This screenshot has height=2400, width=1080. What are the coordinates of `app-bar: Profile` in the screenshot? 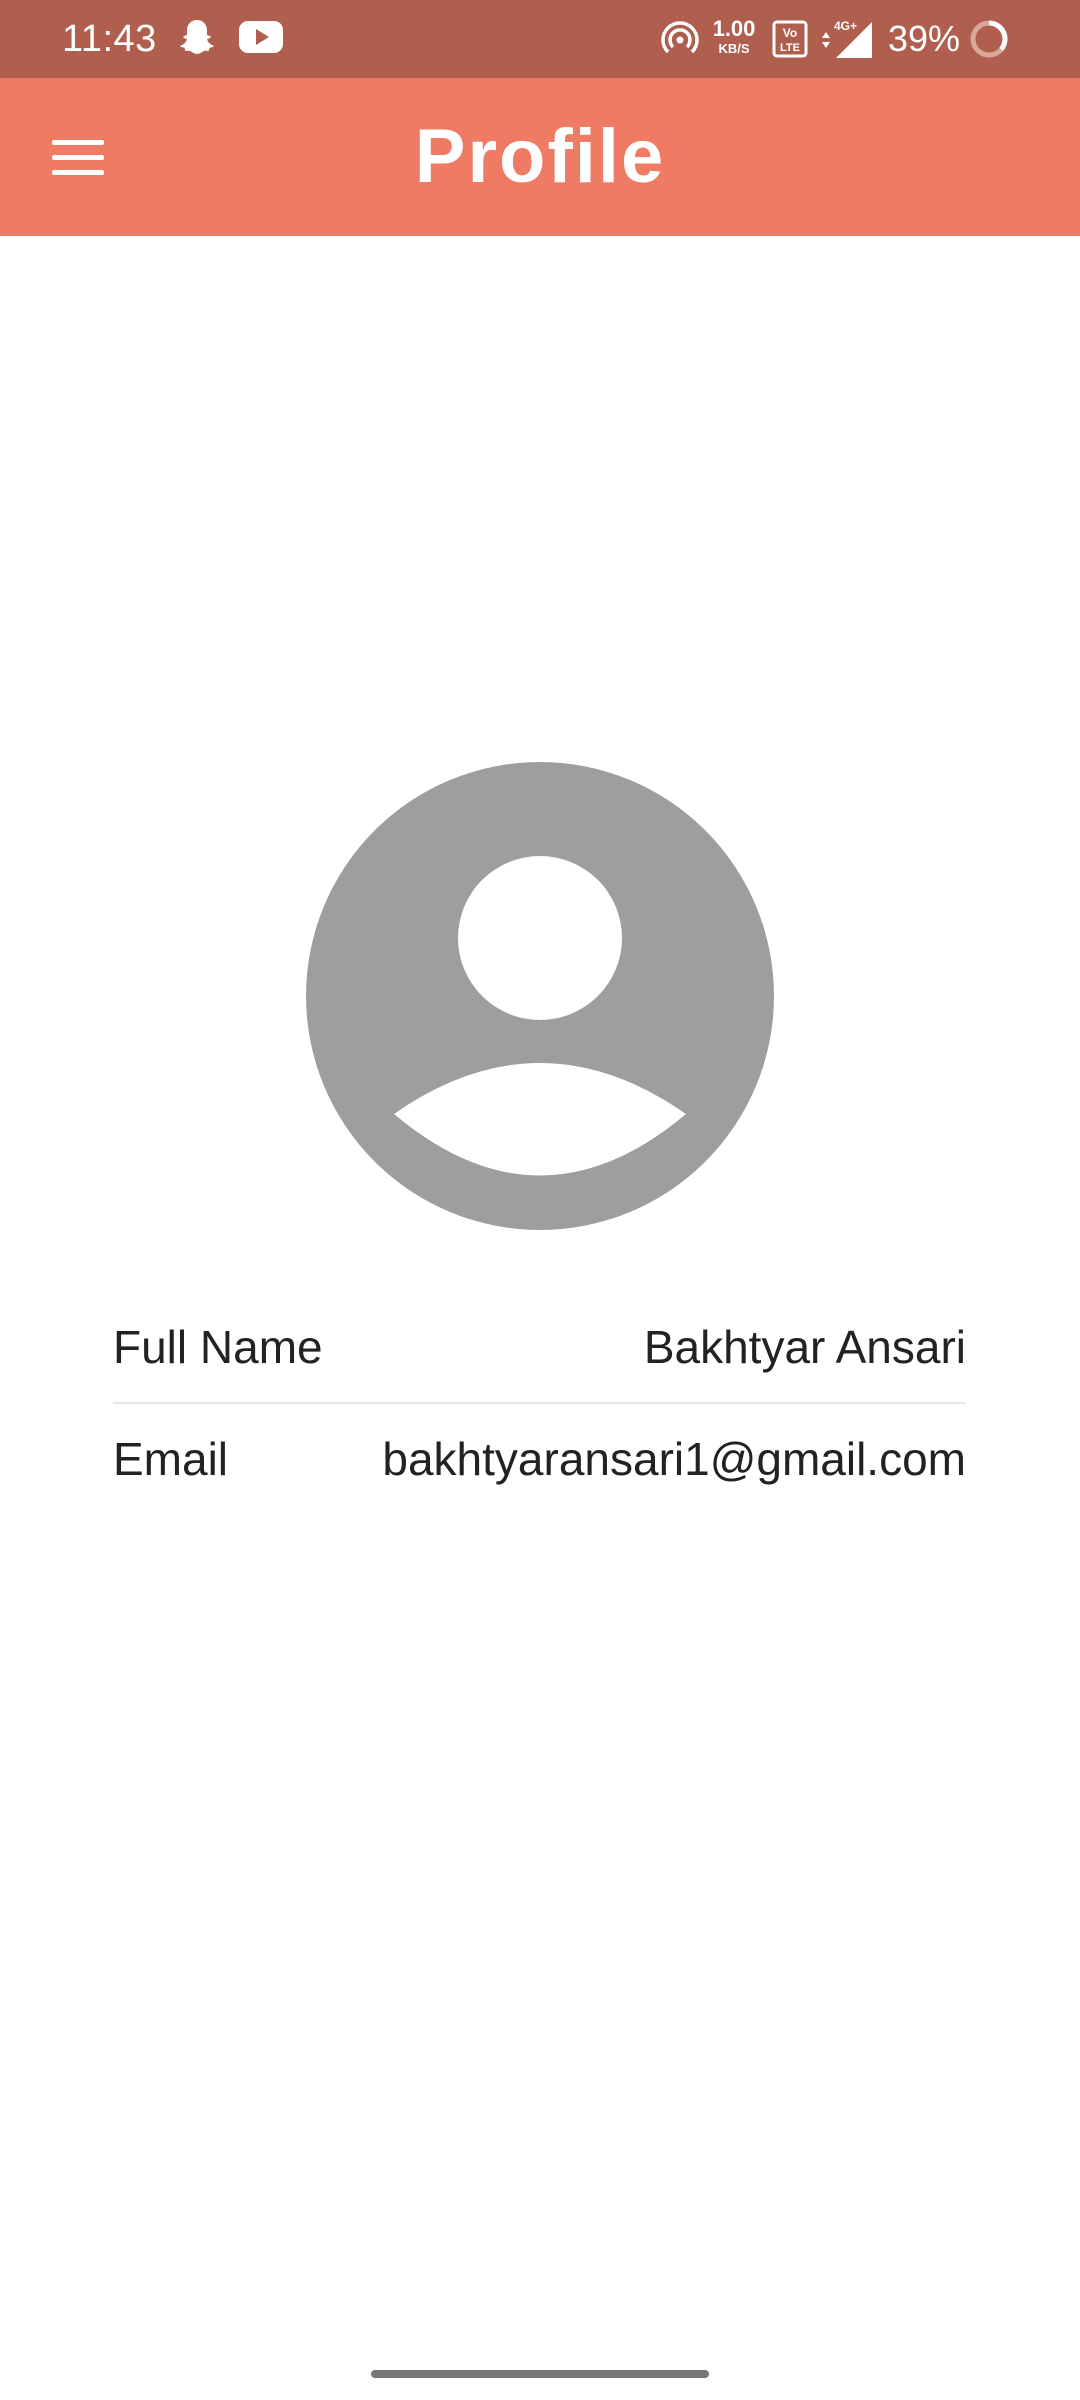 It's located at (540, 157).